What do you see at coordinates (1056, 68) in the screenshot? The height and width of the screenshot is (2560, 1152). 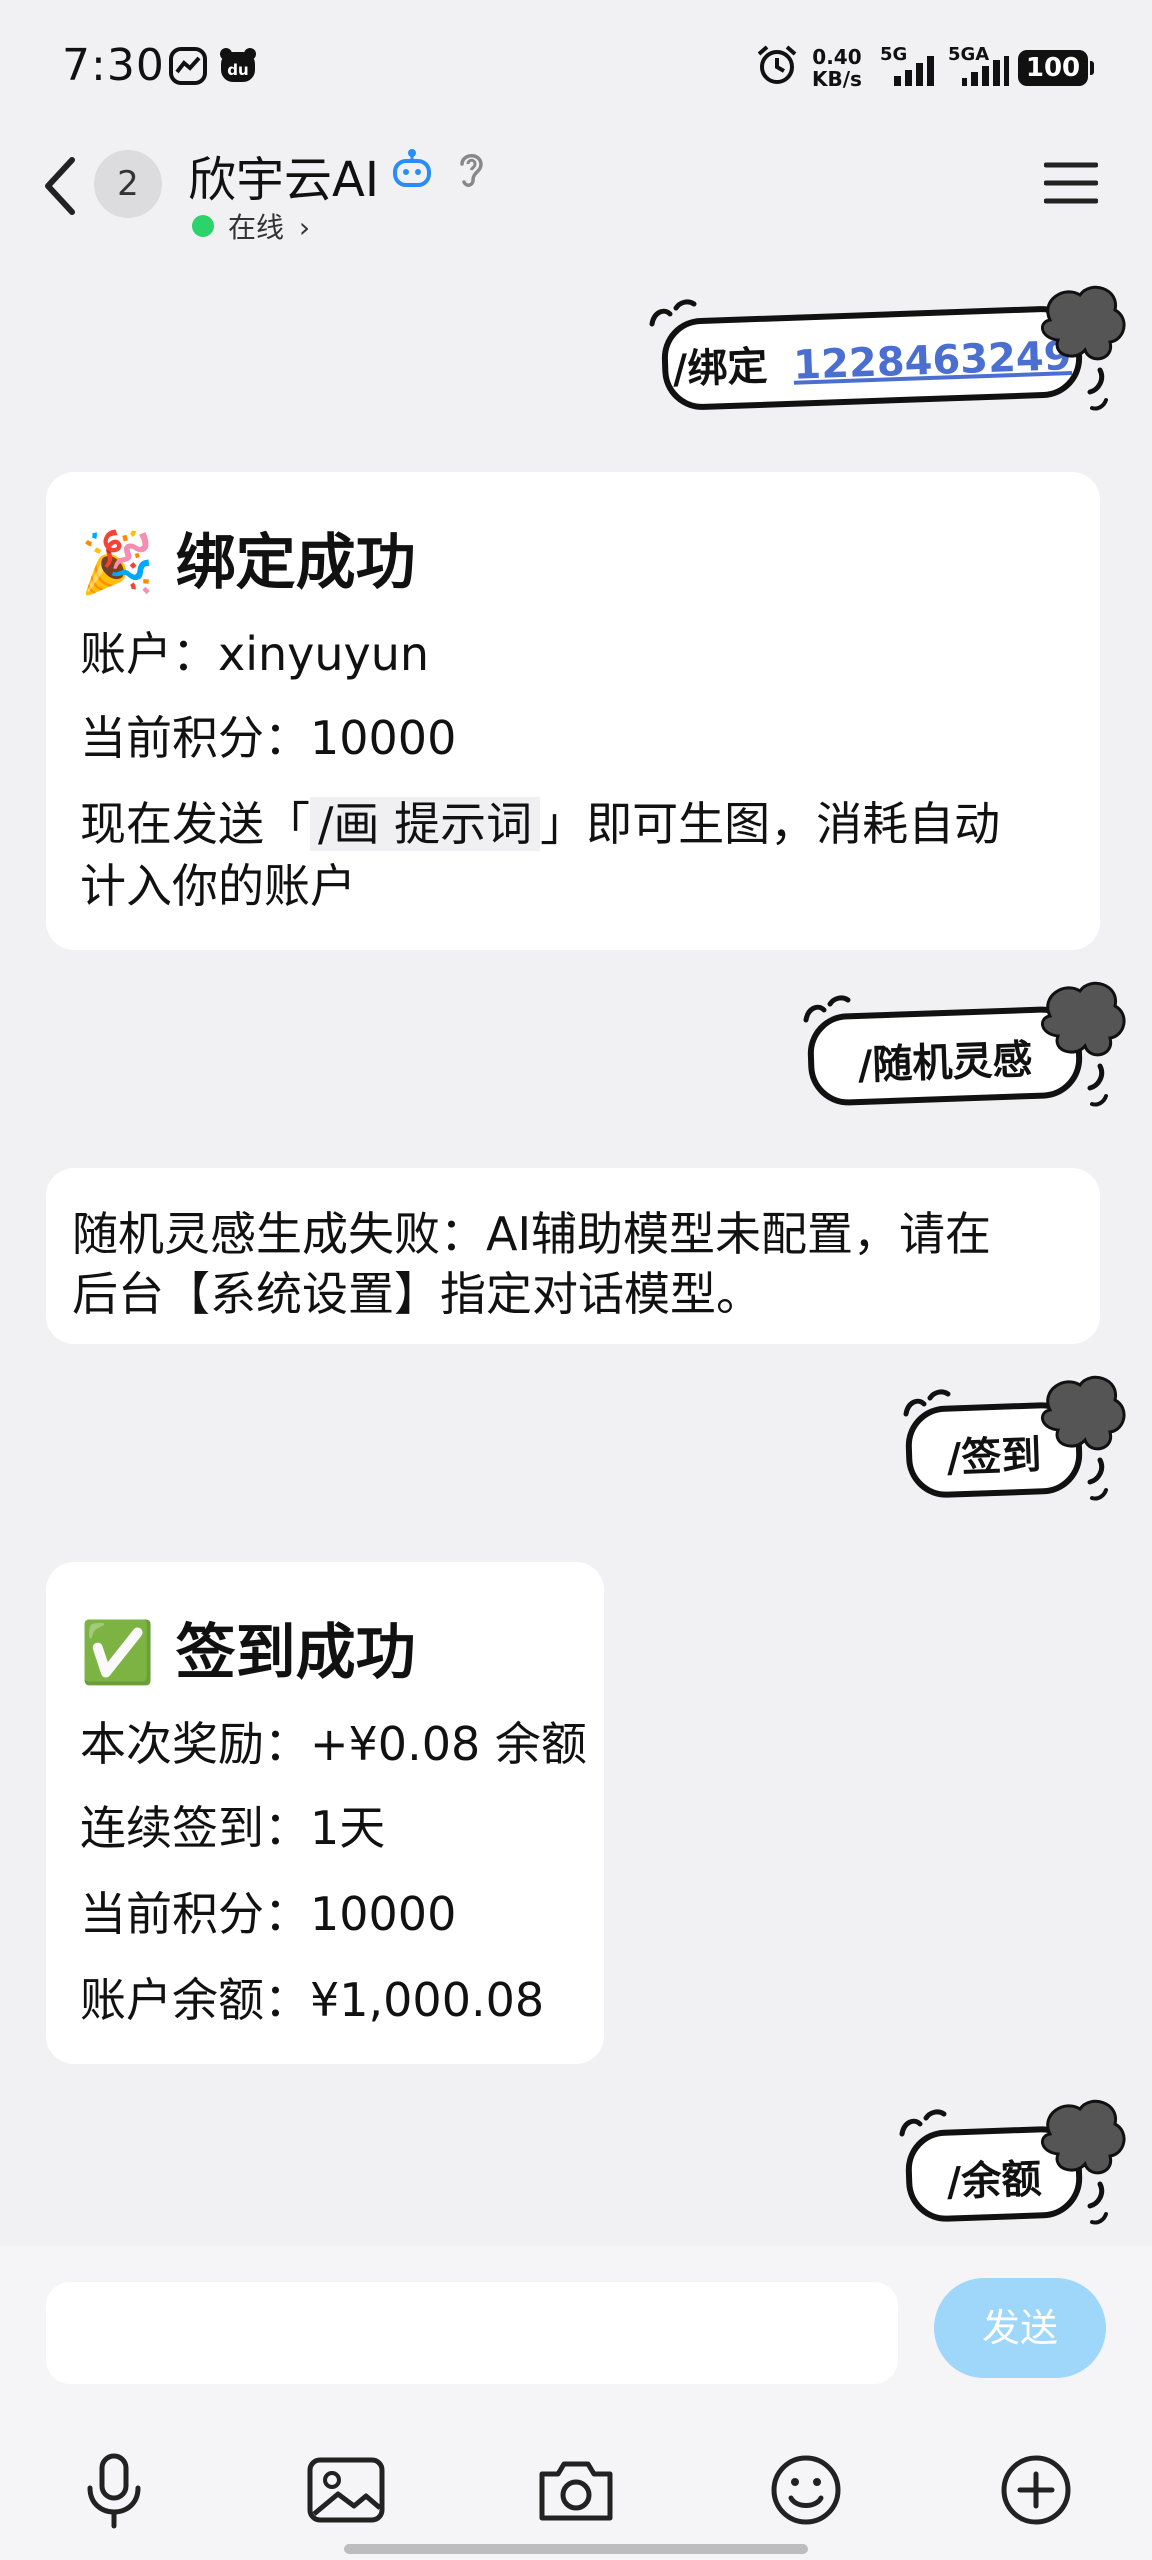 I see `battery-indicator: 100` at bounding box center [1056, 68].